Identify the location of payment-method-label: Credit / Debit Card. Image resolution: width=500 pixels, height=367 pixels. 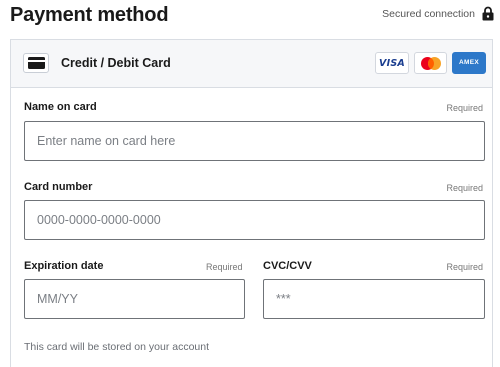
(116, 63).